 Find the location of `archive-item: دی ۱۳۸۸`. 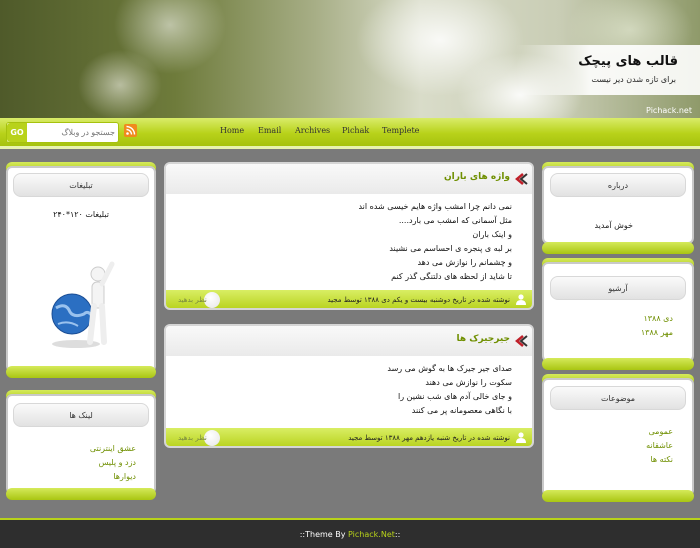

archive-item: دی ۱۳۸۸ is located at coordinates (658, 318).